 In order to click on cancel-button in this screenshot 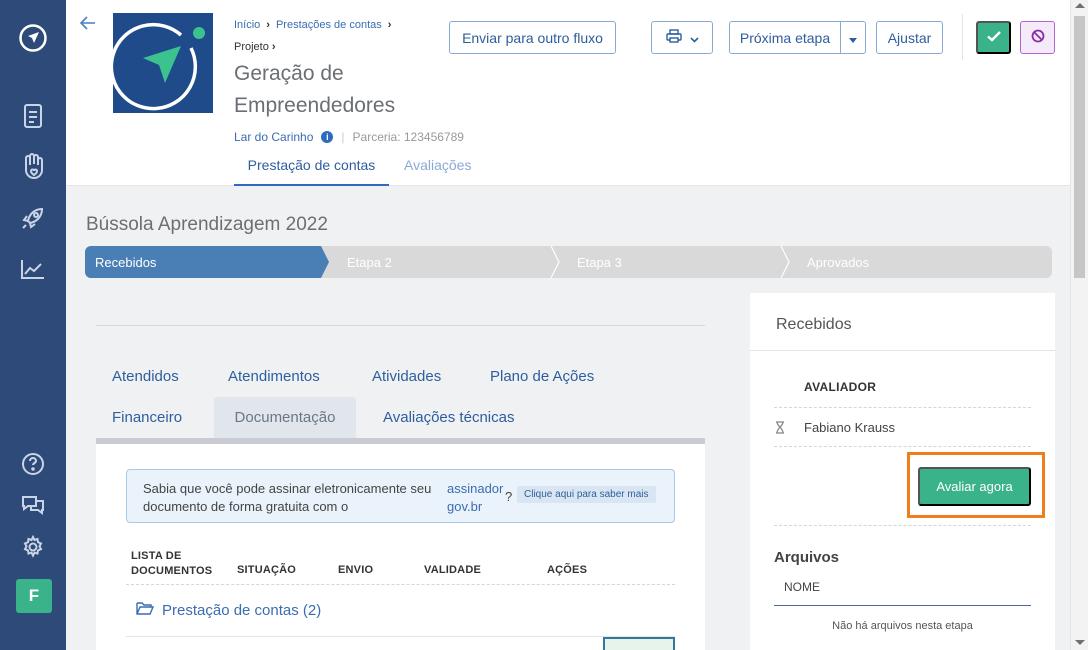, I will do `click(1037, 37)`.